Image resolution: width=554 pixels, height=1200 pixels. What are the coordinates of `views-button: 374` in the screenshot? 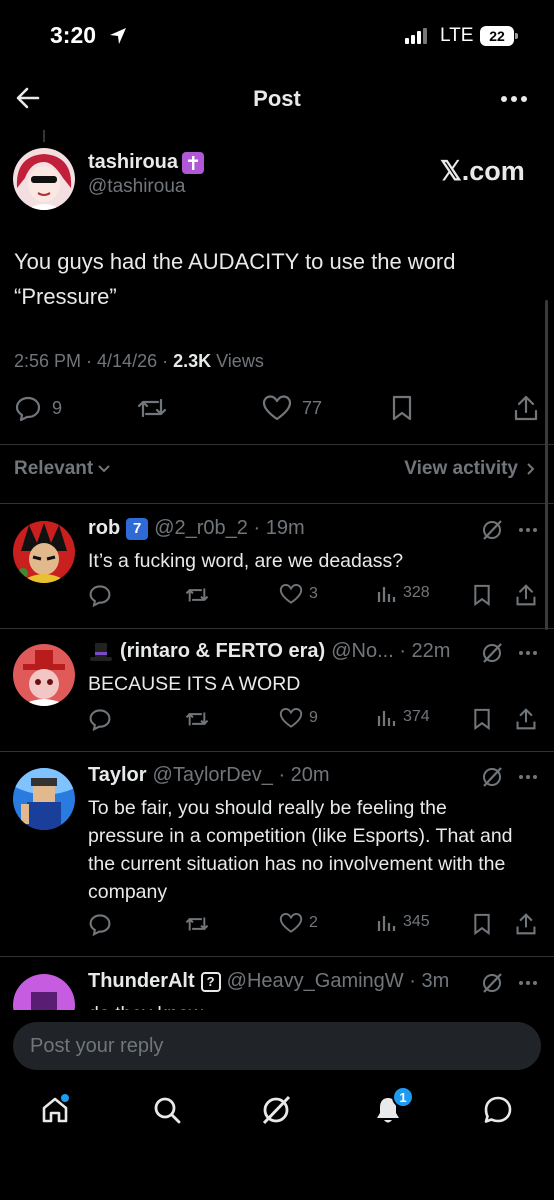 It's located at (403, 717).